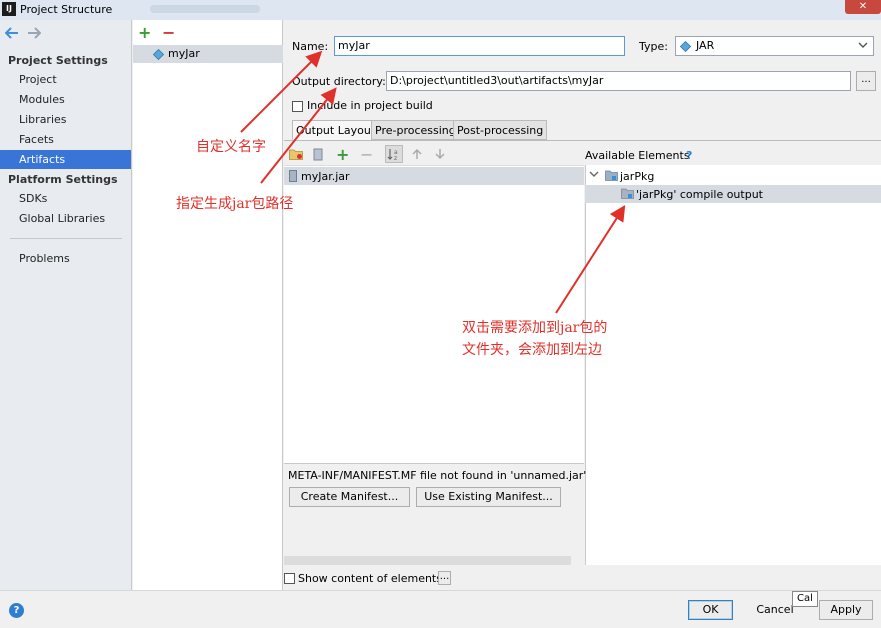 This screenshot has width=881, height=628. Describe the element at coordinates (231, 147) in the screenshot. I see `custom-name-annotation: 自定义名字` at that location.